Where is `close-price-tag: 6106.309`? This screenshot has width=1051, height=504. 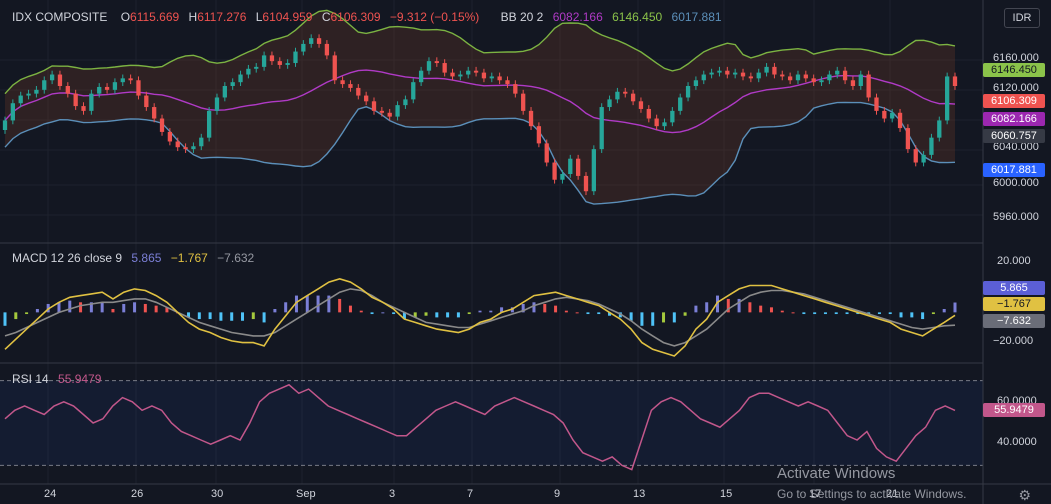
close-price-tag: 6106.309 is located at coordinates (1014, 101).